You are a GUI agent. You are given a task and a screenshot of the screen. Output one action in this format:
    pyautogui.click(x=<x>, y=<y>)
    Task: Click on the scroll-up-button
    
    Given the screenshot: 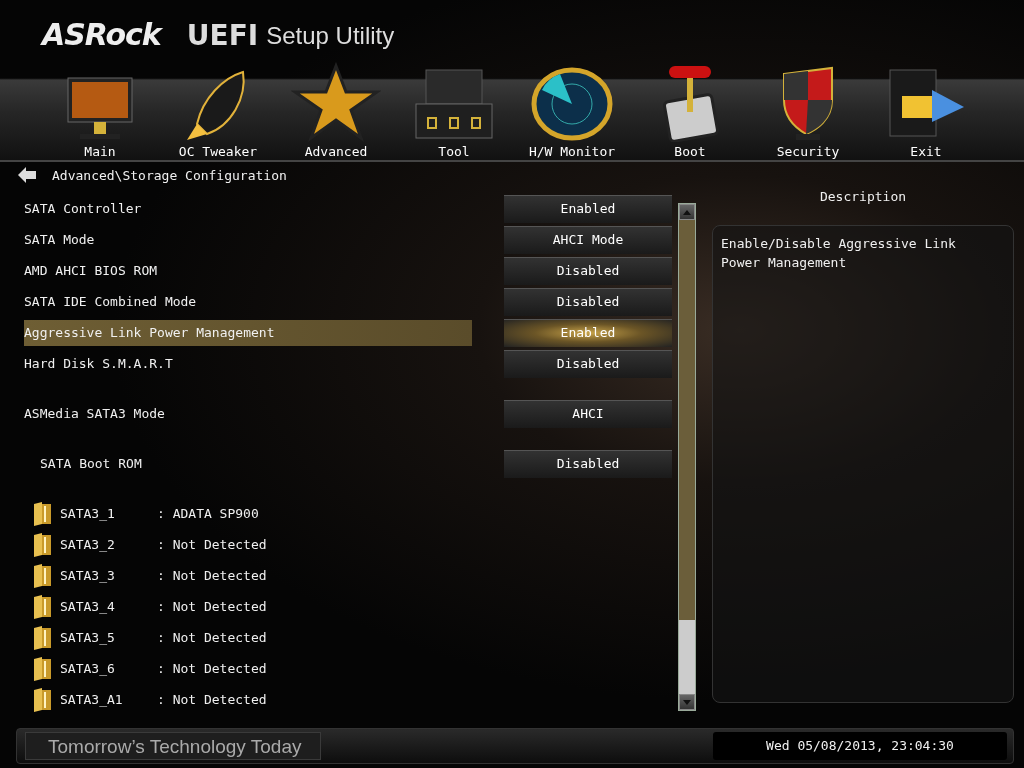 What is the action you would take?
    pyautogui.click(x=687, y=212)
    